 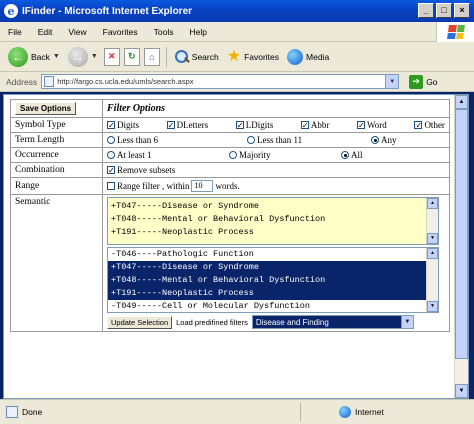 What do you see at coordinates (389, 140) in the screenshot?
I see `option-label: Any` at bounding box center [389, 140].